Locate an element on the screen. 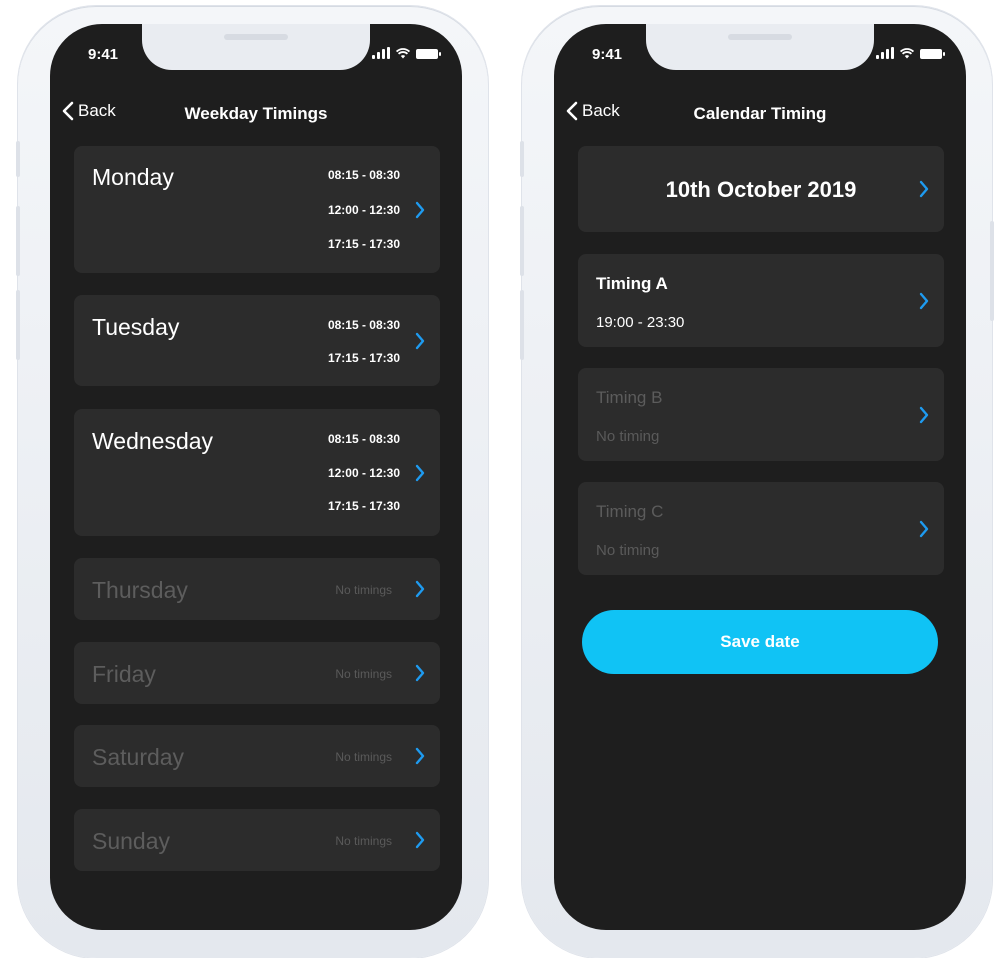 The width and height of the screenshot is (999, 958). day-card-tuesday: Tuesday 08:15 - 08:30 17:15 - 17:30 is located at coordinates (257, 340).